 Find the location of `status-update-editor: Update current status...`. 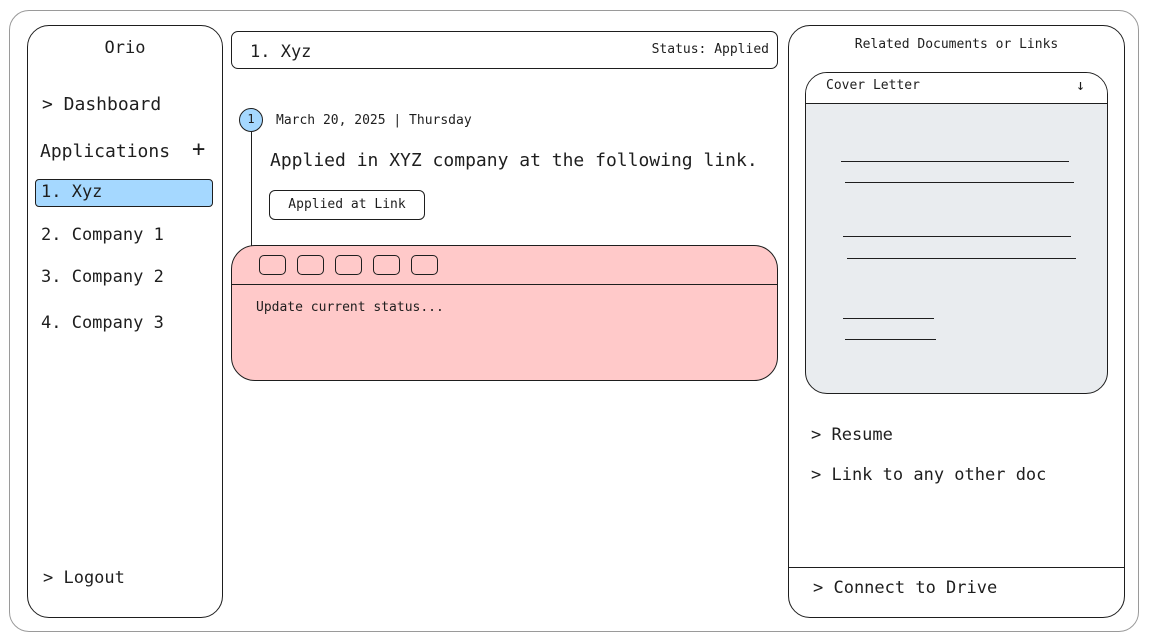

status-update-editor: Update current status... is located at coordinates (504, 313).